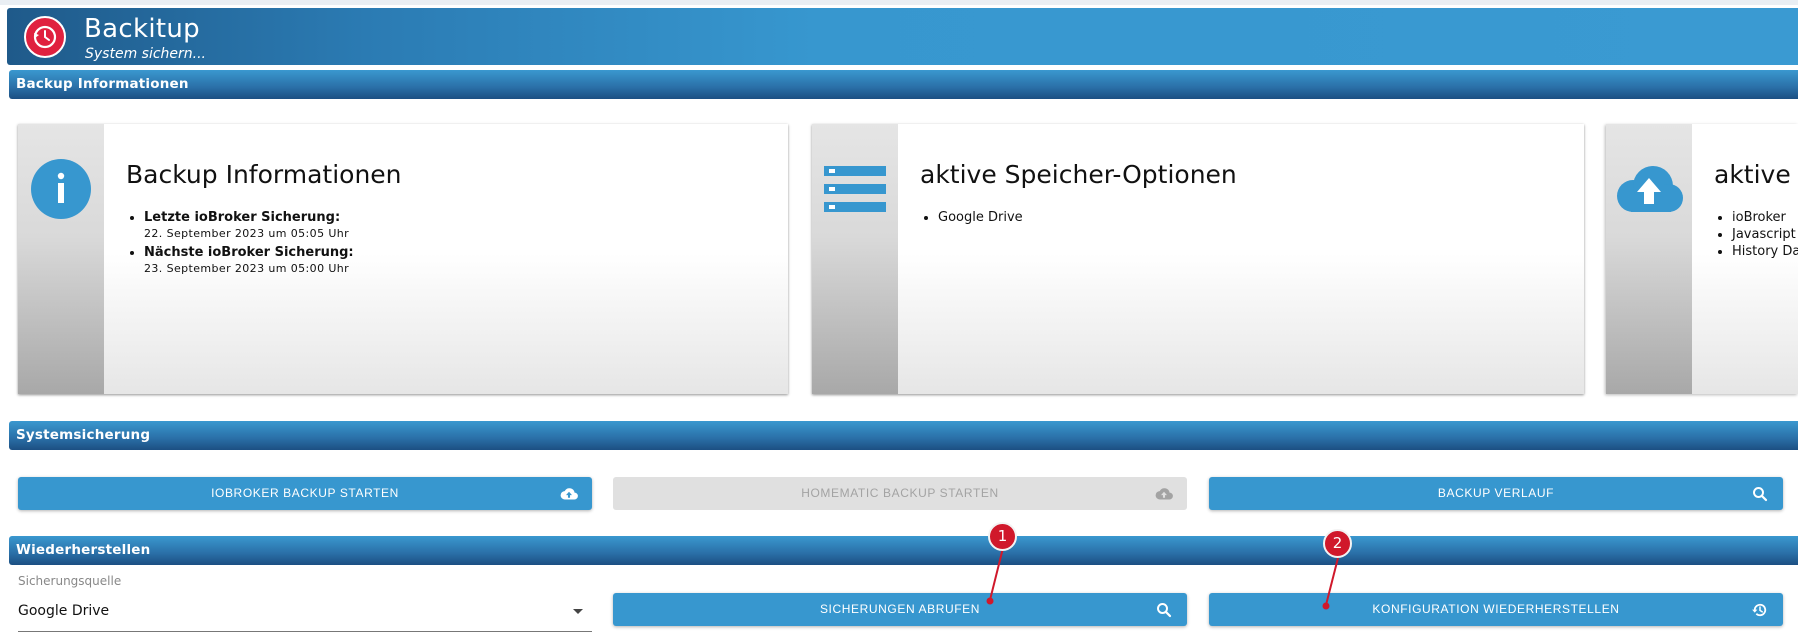 The height and width of the screenshot is (641, 1798). I want to click on app-title: Backitup, so click(142, 29).